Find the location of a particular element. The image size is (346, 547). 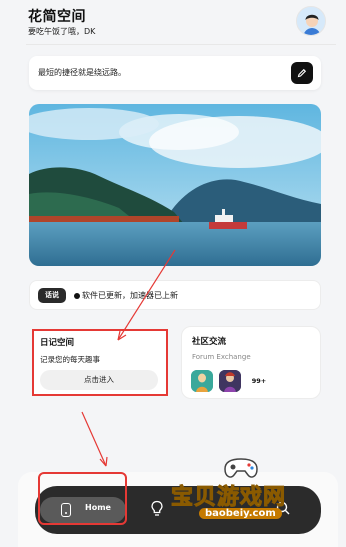

annotation-box is located at coordinates (82, 498).